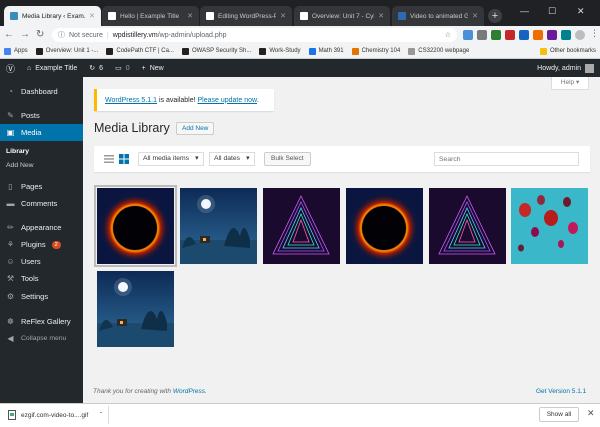  I want to click on thumbnail-image, so click(218, 226).